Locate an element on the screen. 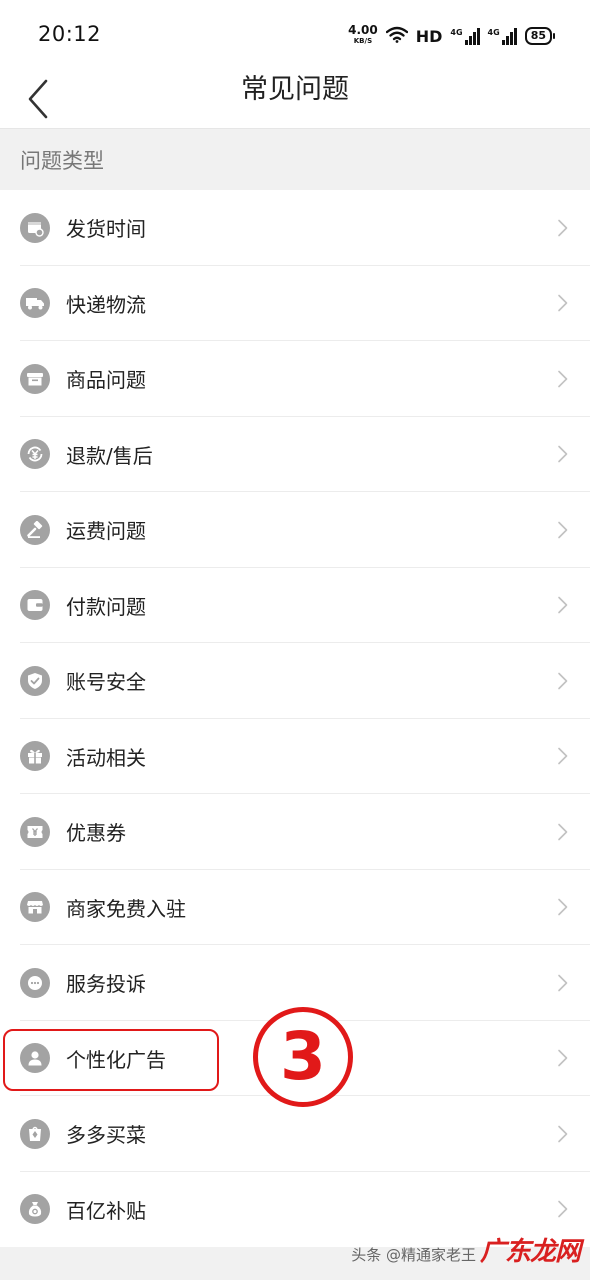 Image resolution: width=590 pixels, height=1280 pixels. yuan-refund-icon is located at coordinates (35, 454).